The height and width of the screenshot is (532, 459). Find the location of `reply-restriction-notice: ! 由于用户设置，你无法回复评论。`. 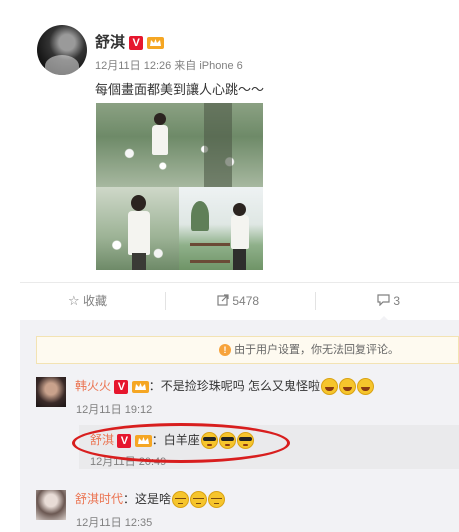

reply-restriction-notice: ! 由于用户设置，你无法回复评论。 is located at coordinates (247, 350).